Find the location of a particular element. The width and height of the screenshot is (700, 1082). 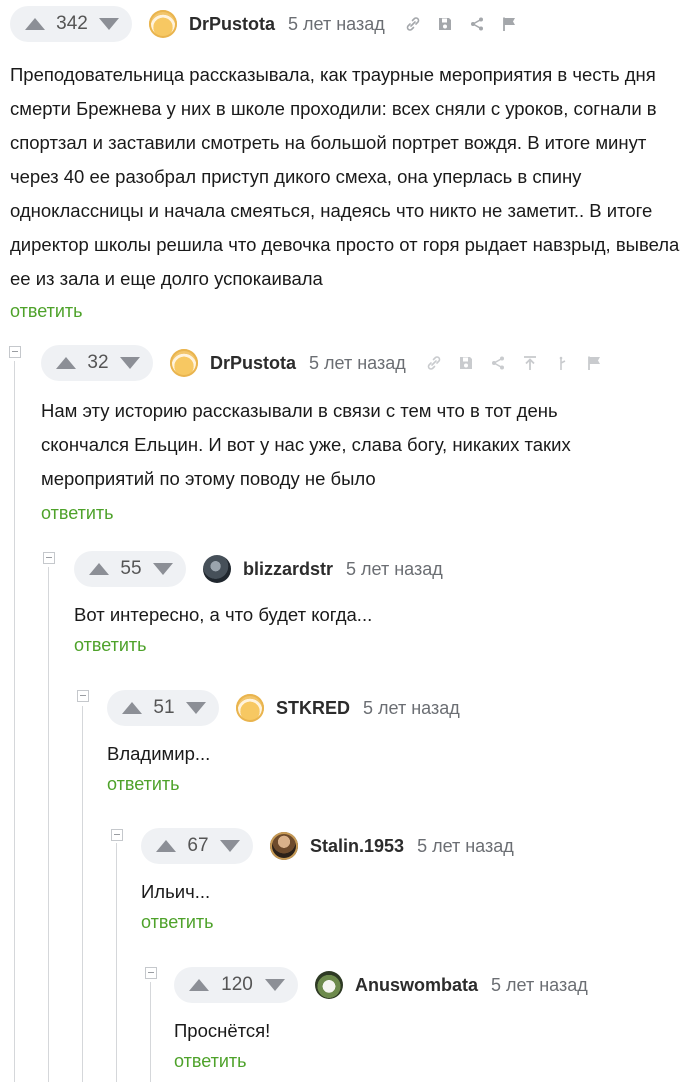

wombat-avatar is located at coordinates (329, 985).